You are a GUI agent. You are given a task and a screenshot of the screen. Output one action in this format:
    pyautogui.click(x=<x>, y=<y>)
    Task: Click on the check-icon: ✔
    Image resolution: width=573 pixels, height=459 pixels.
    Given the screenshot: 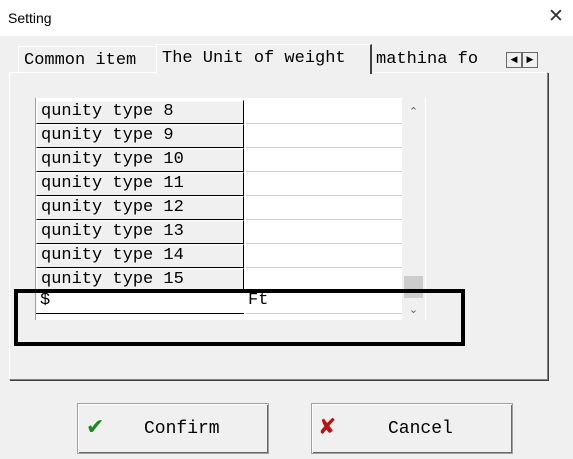 What is the action you would take?
    pyautogui.click(x=95, y=427)
    